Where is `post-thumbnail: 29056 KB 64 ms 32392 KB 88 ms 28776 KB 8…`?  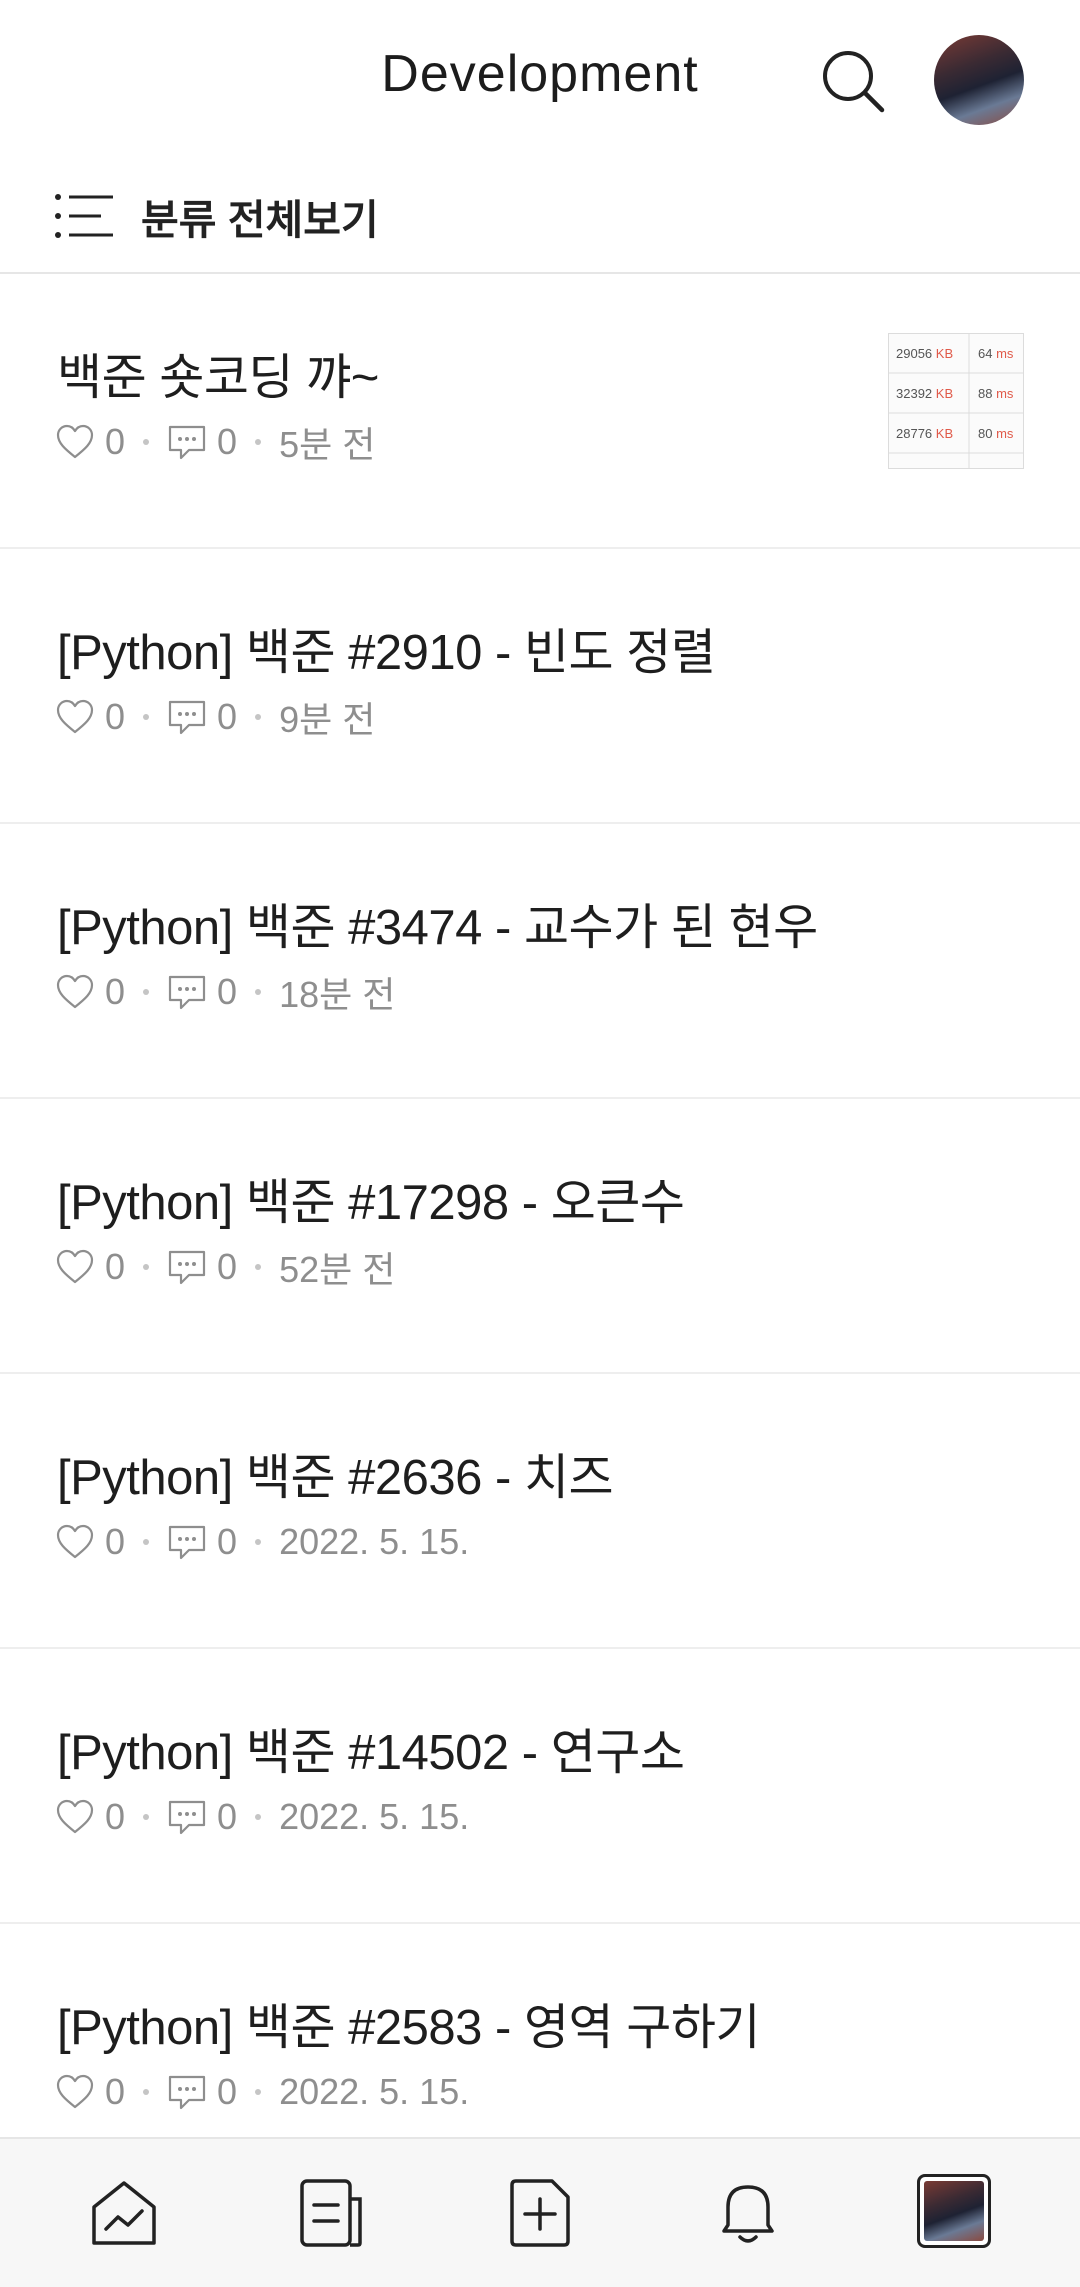 post-thumbnail: 29056 KB 64 ms 32392 KB 88 ms 28776 KB 8… is located at coordinates (956, 403).